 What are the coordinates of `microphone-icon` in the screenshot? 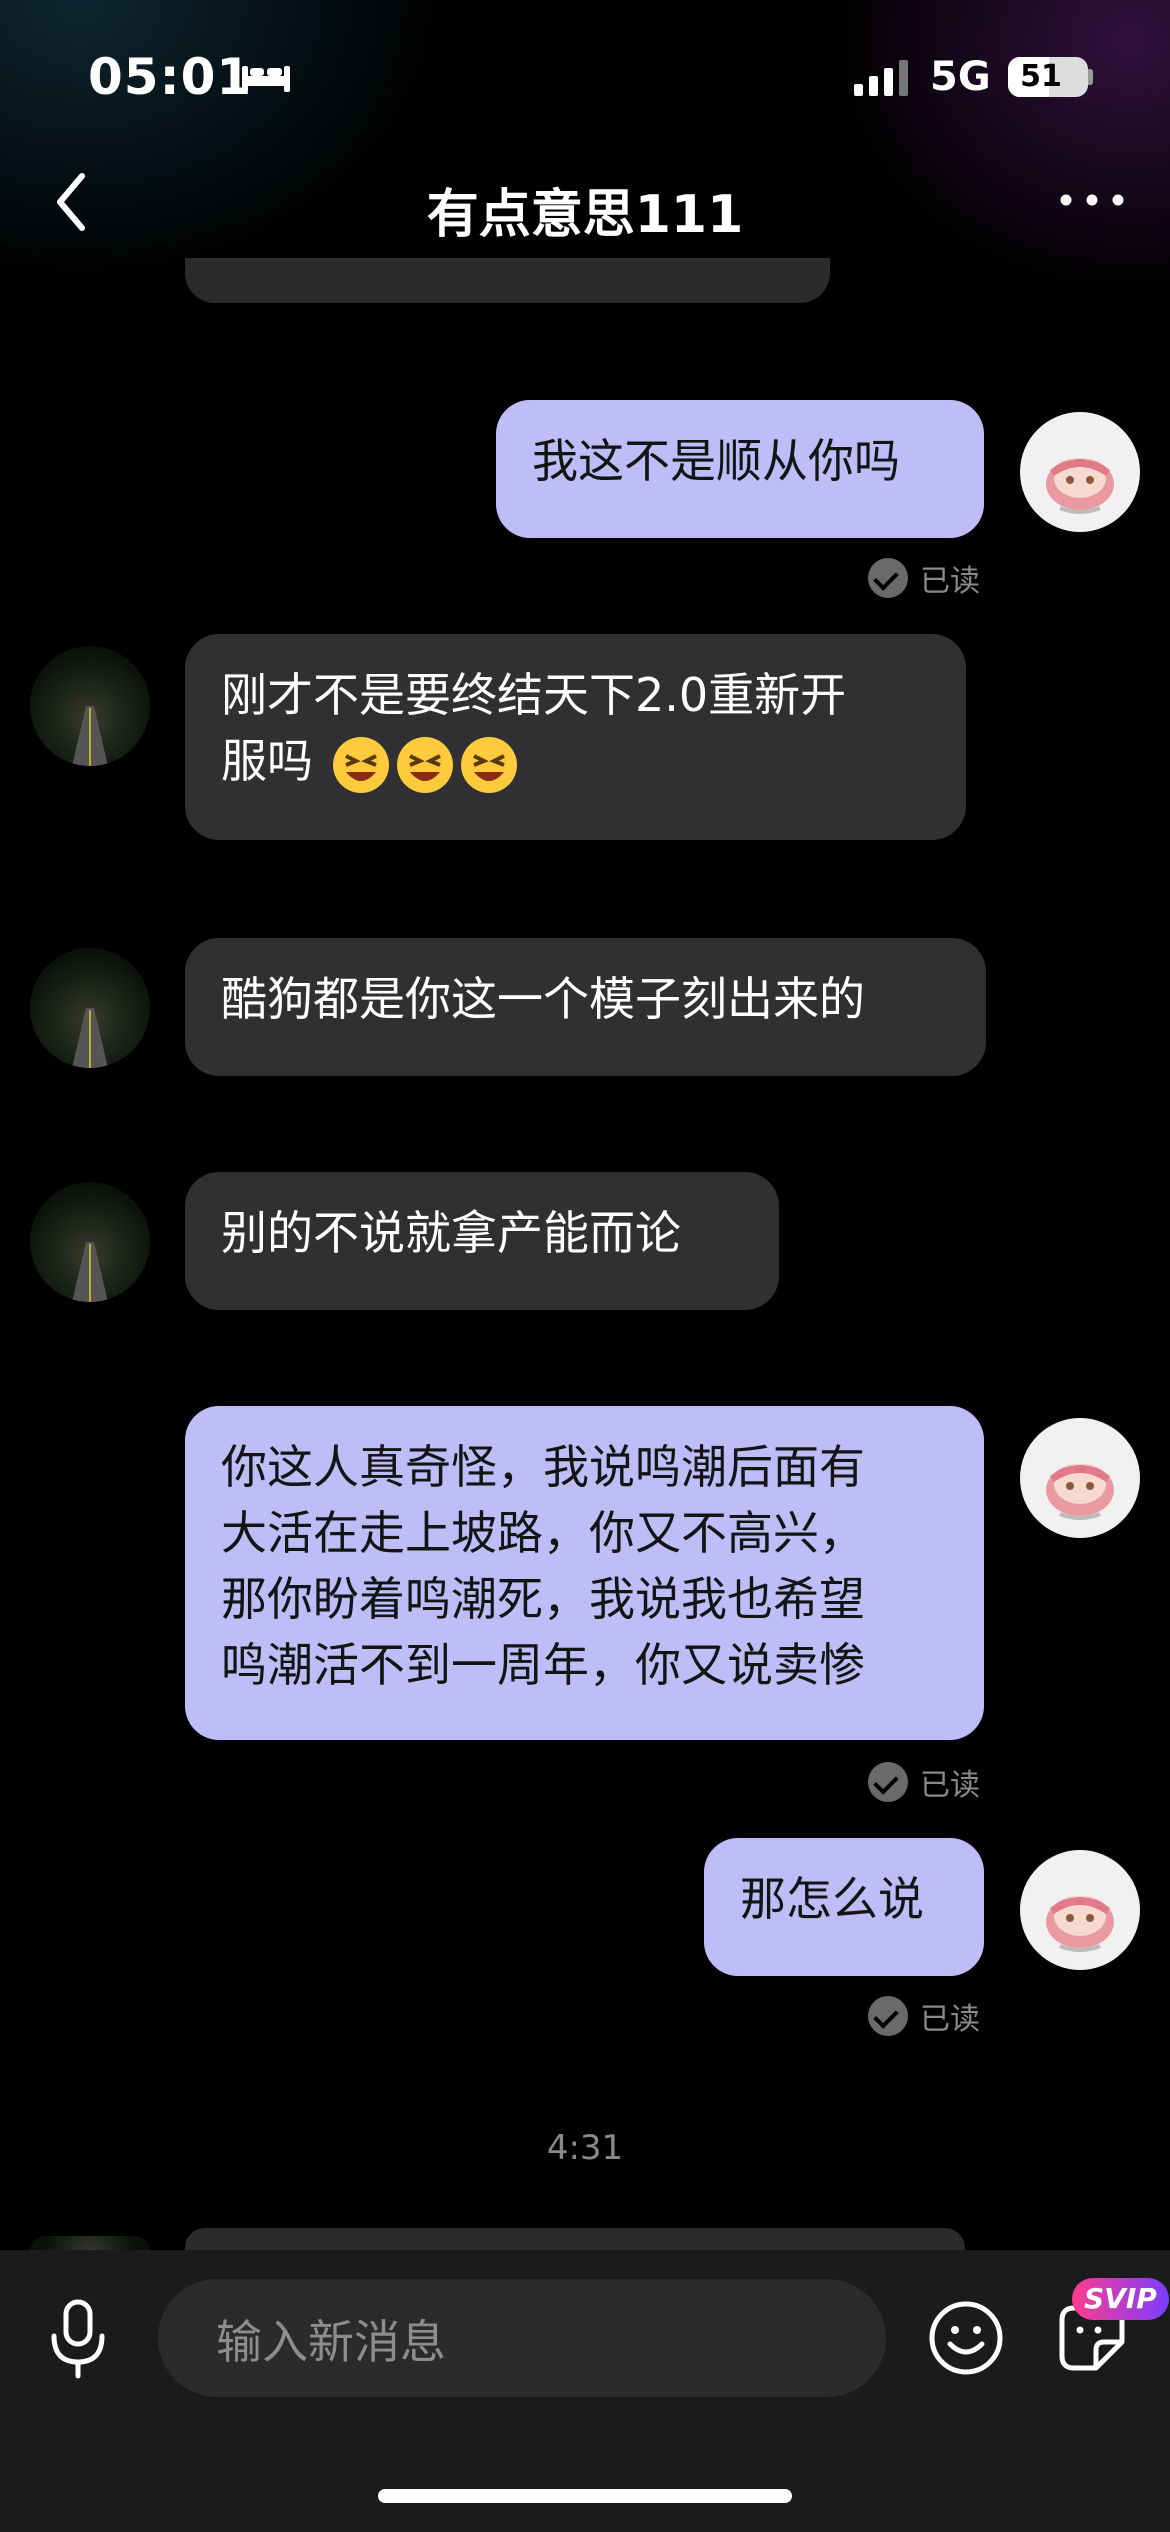 It's located at (78, 2339).